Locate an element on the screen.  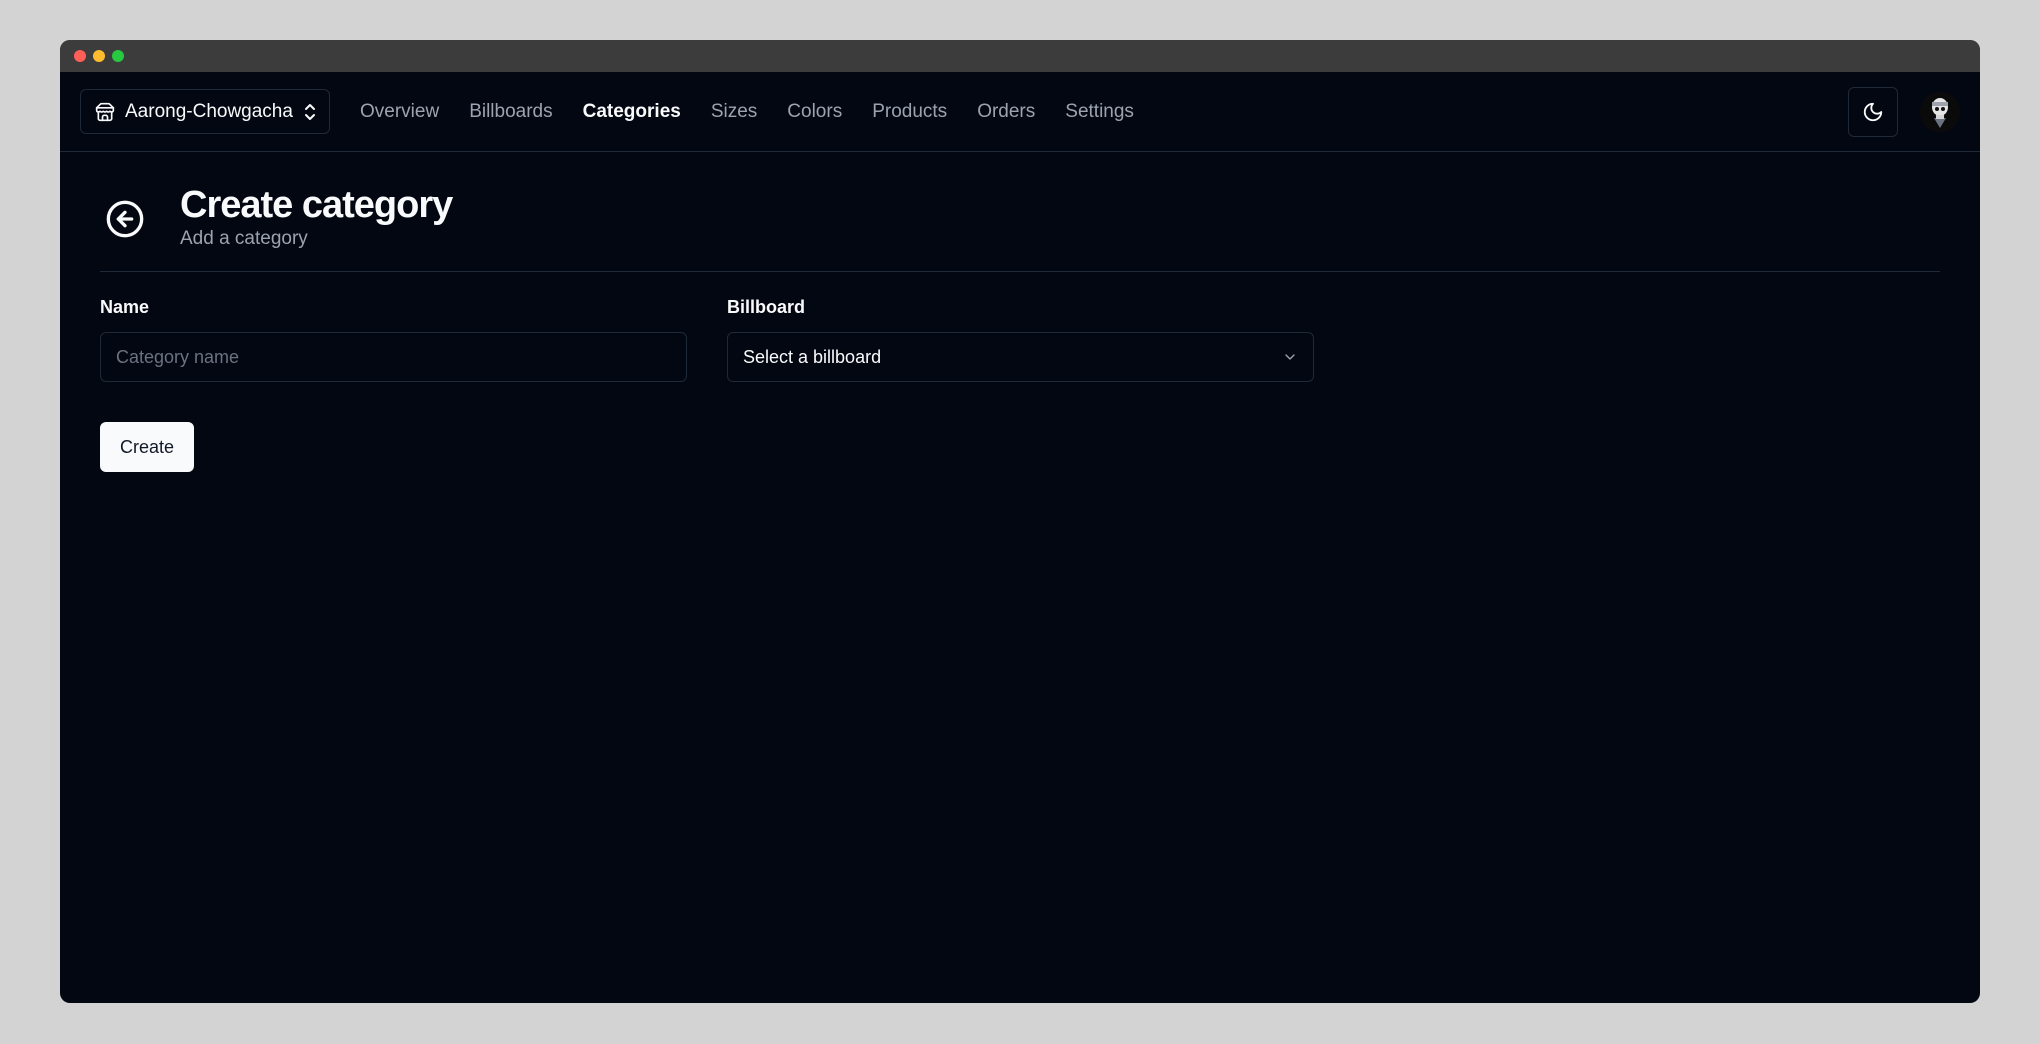
nav-link-settings: Settings is located at coordinates (1099, 112).